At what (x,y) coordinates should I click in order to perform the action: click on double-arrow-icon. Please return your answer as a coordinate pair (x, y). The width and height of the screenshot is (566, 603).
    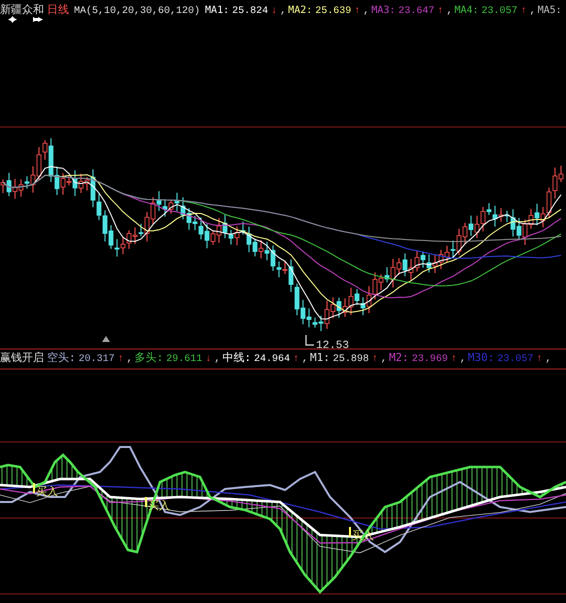
    Looking at the image, I should click on (39, 19).